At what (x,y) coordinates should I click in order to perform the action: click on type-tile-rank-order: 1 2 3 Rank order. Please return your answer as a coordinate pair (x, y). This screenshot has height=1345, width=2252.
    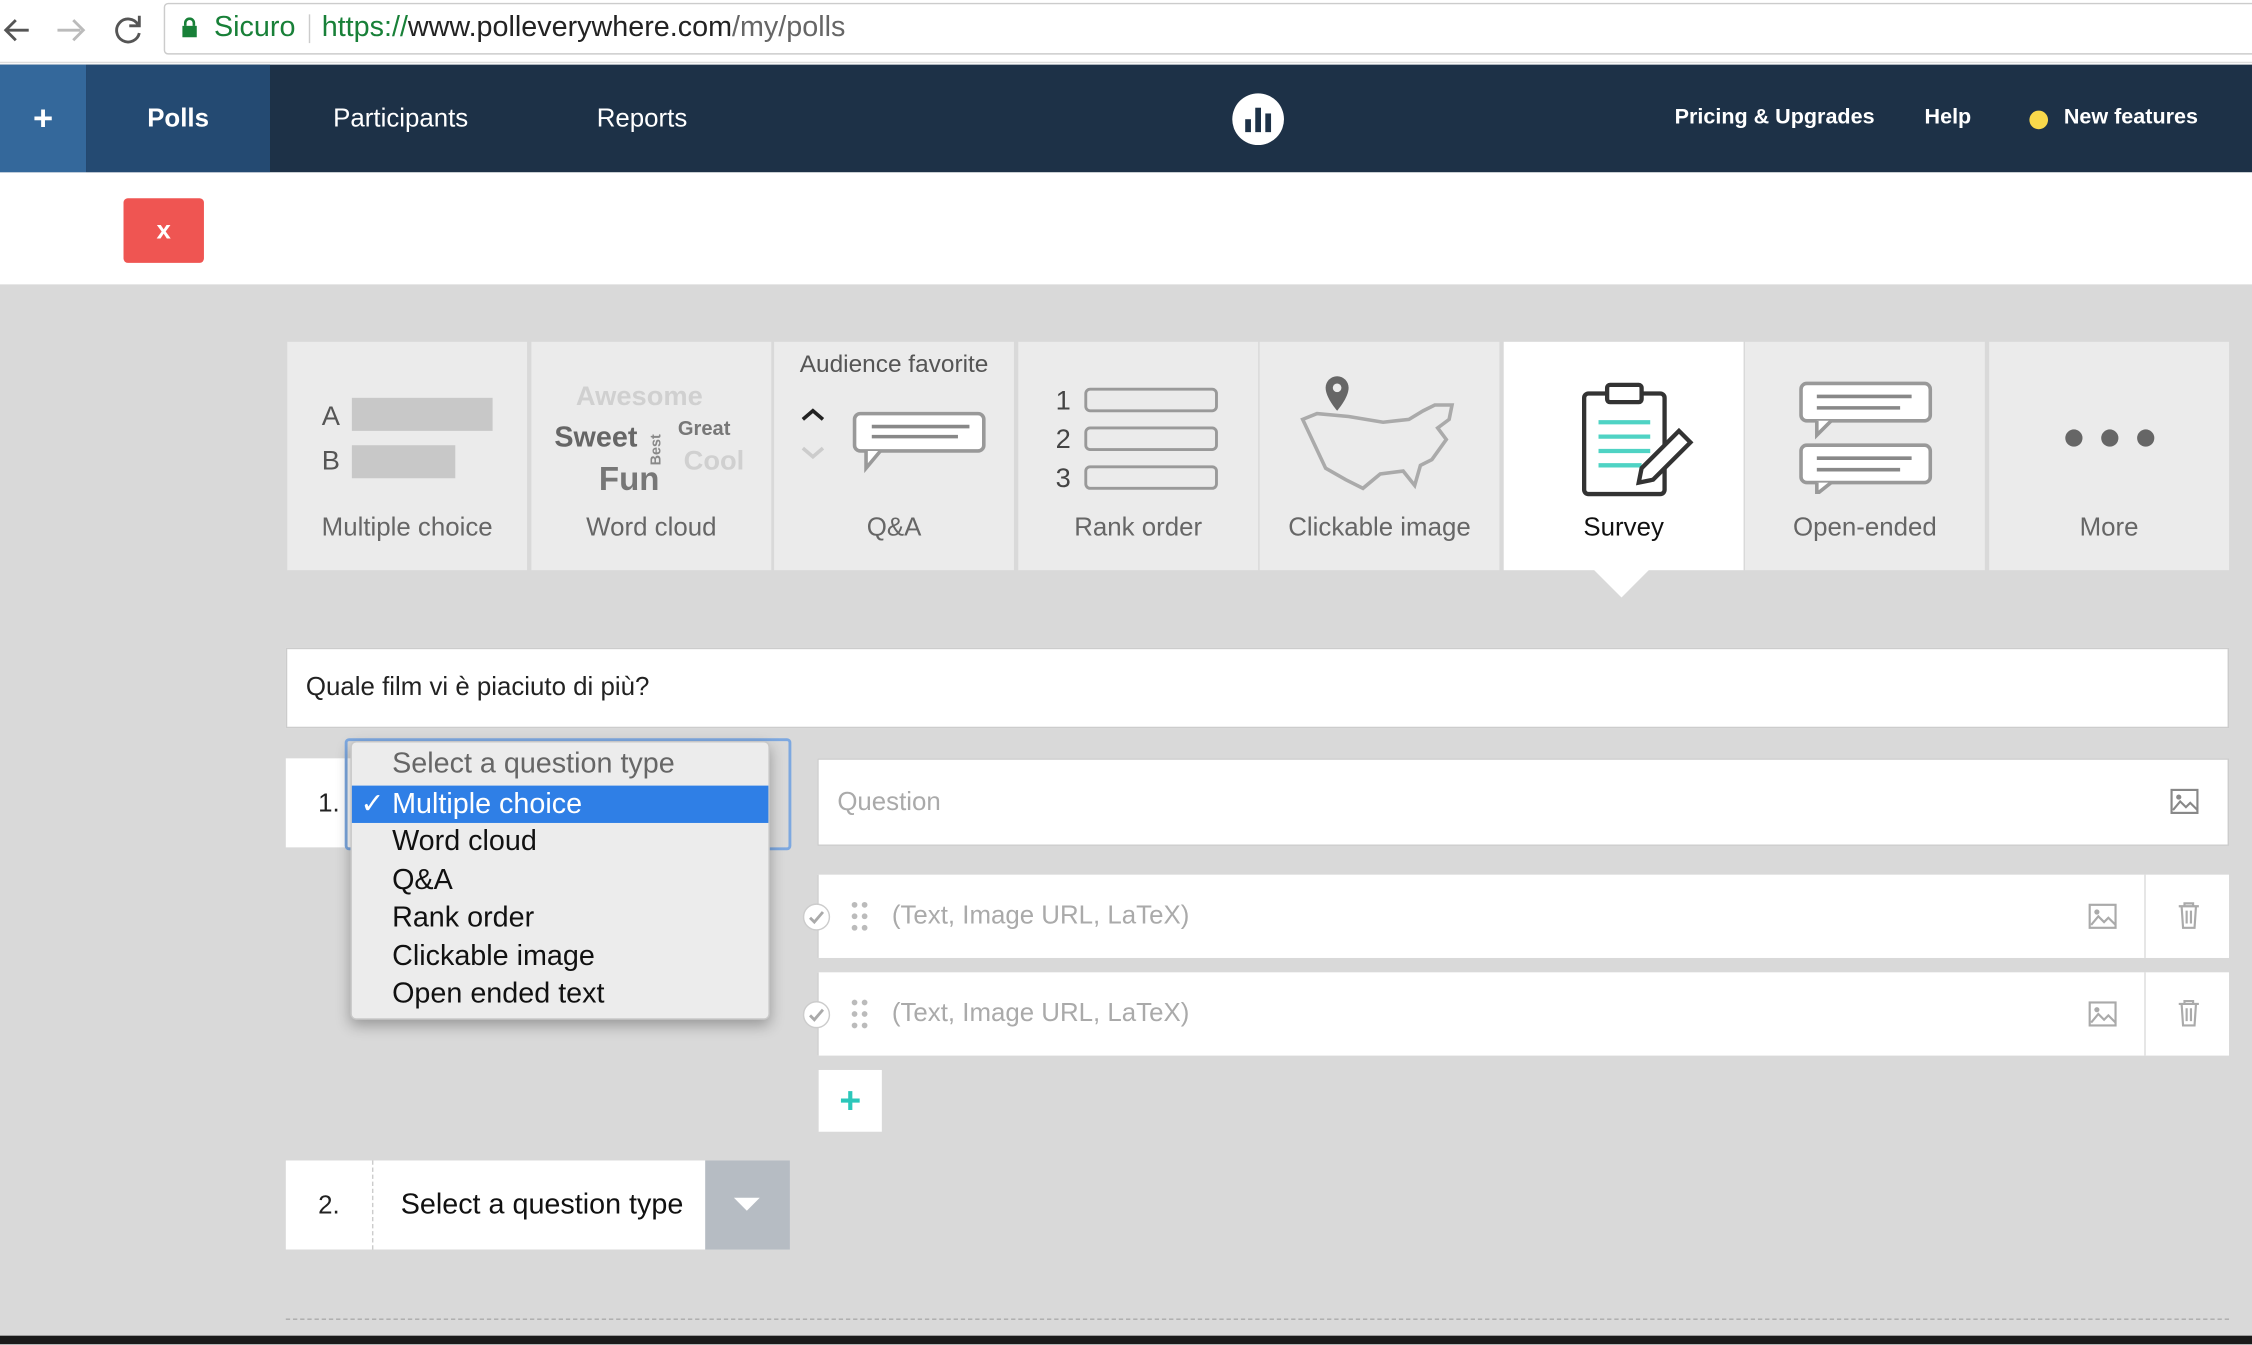
    Looking at the image, I should click on (1138, 456).